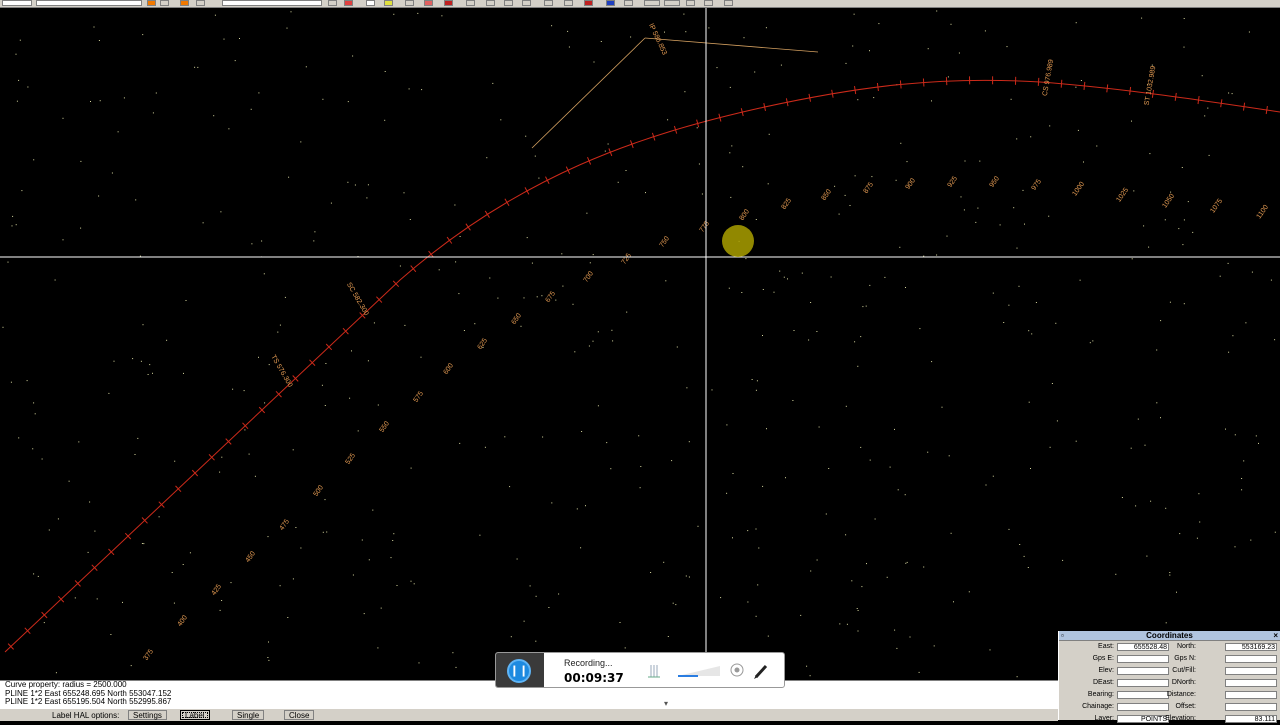  I want to click on scale-combo, so click(272, 3).